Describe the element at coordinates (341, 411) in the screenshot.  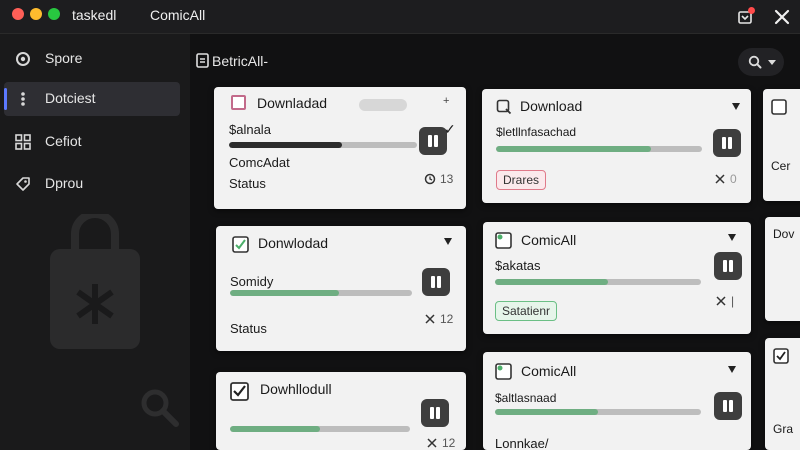
I see `download-card: Dowhllodull 12` at that location.